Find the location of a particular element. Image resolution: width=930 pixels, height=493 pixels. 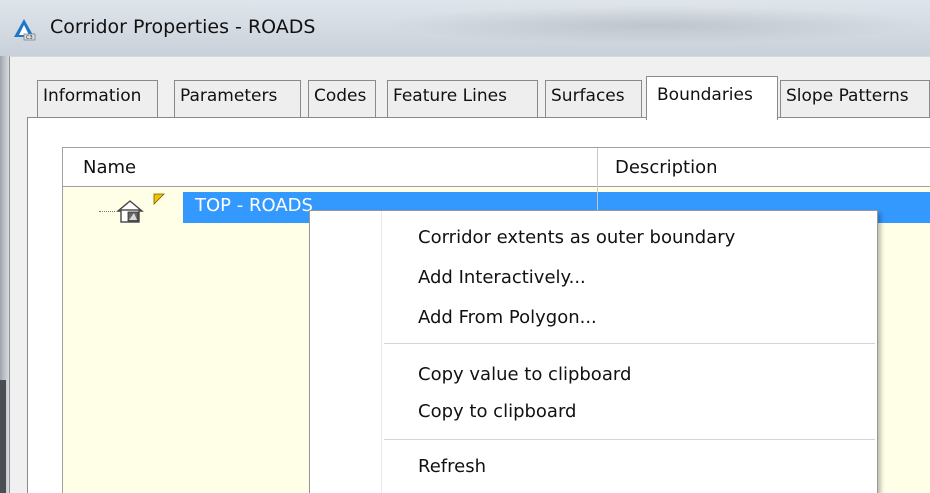

tab-information: Information is located at coordinates (97, 98).